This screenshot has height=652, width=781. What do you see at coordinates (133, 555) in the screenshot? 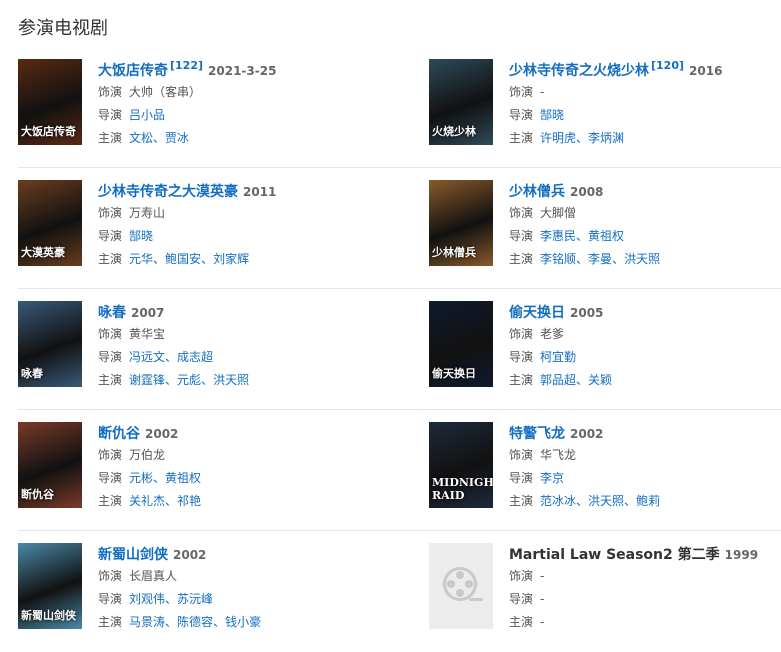
I see `drama-title: 新蜀山剑侠` at bounding box center [133, 555].